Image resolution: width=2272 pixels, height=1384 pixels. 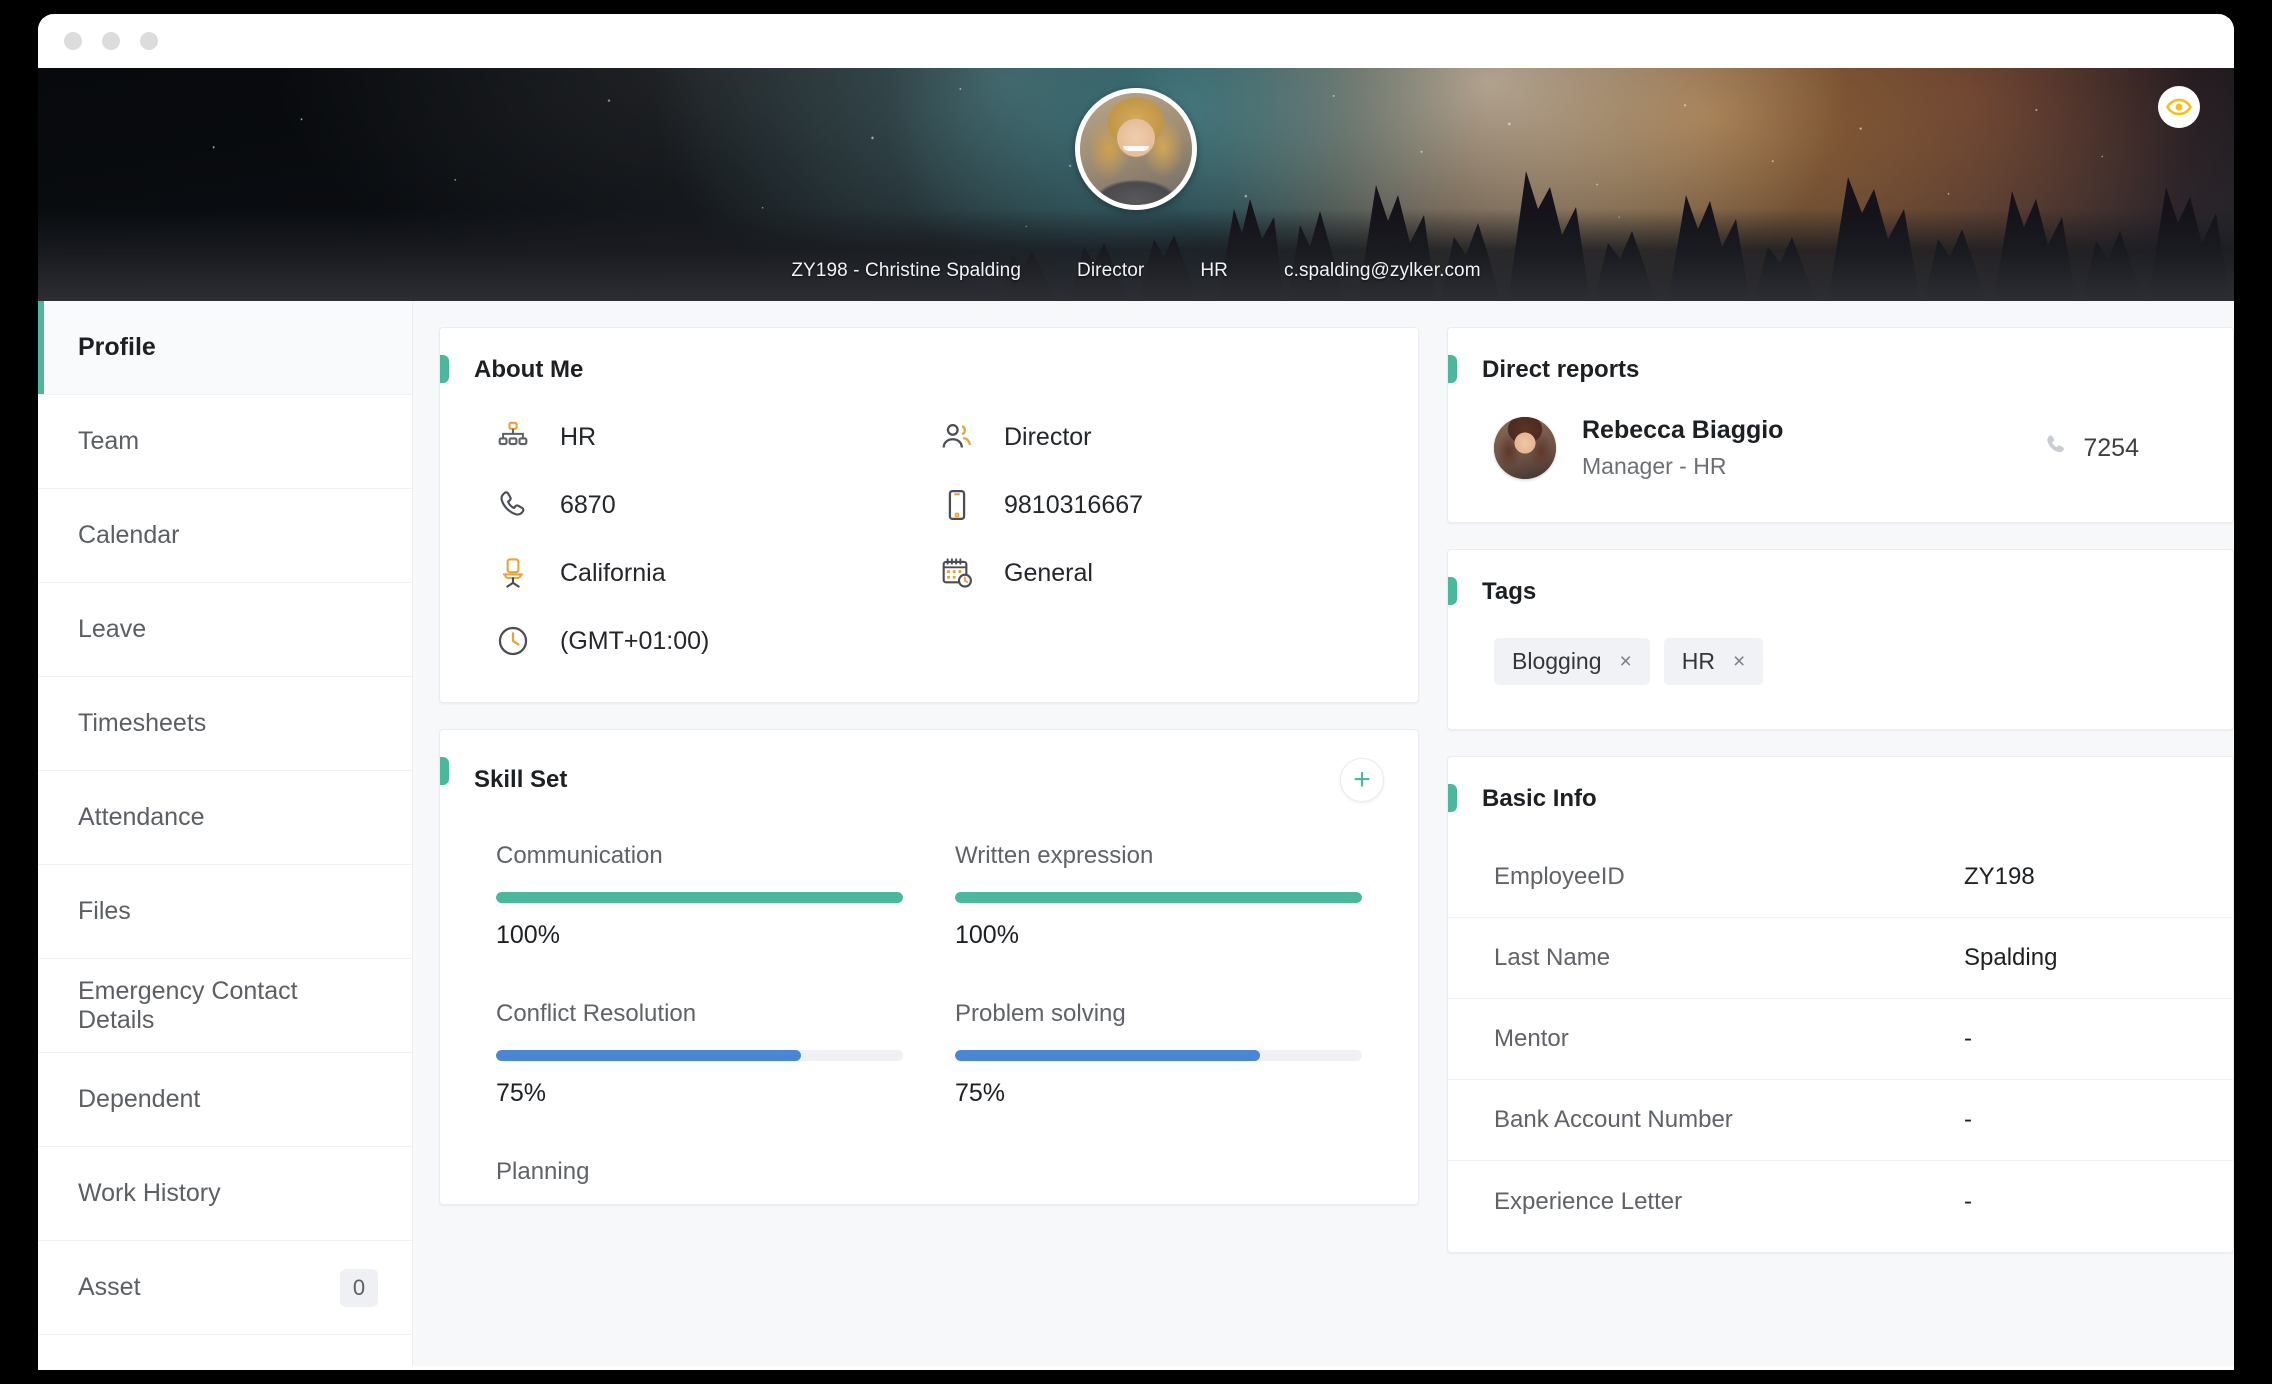 What do you see at coordinates (957, 437) in the screenshot?
I see `users-icon` at bounding box center [957, 437].